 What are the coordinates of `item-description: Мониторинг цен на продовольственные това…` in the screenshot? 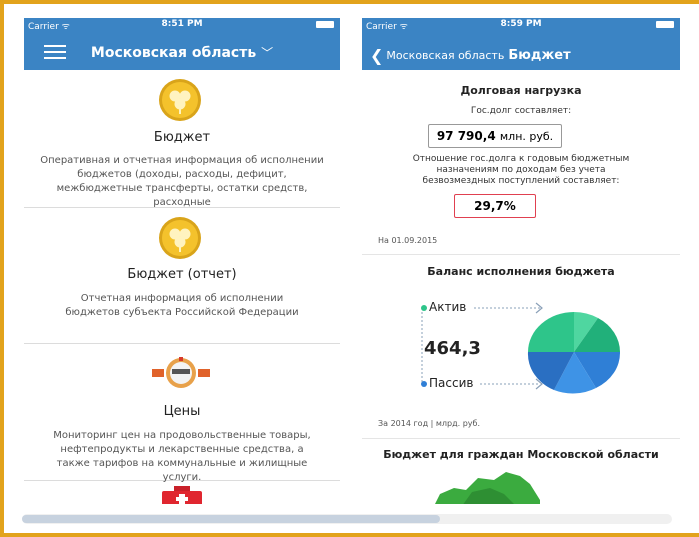 It's located at (182, 456).